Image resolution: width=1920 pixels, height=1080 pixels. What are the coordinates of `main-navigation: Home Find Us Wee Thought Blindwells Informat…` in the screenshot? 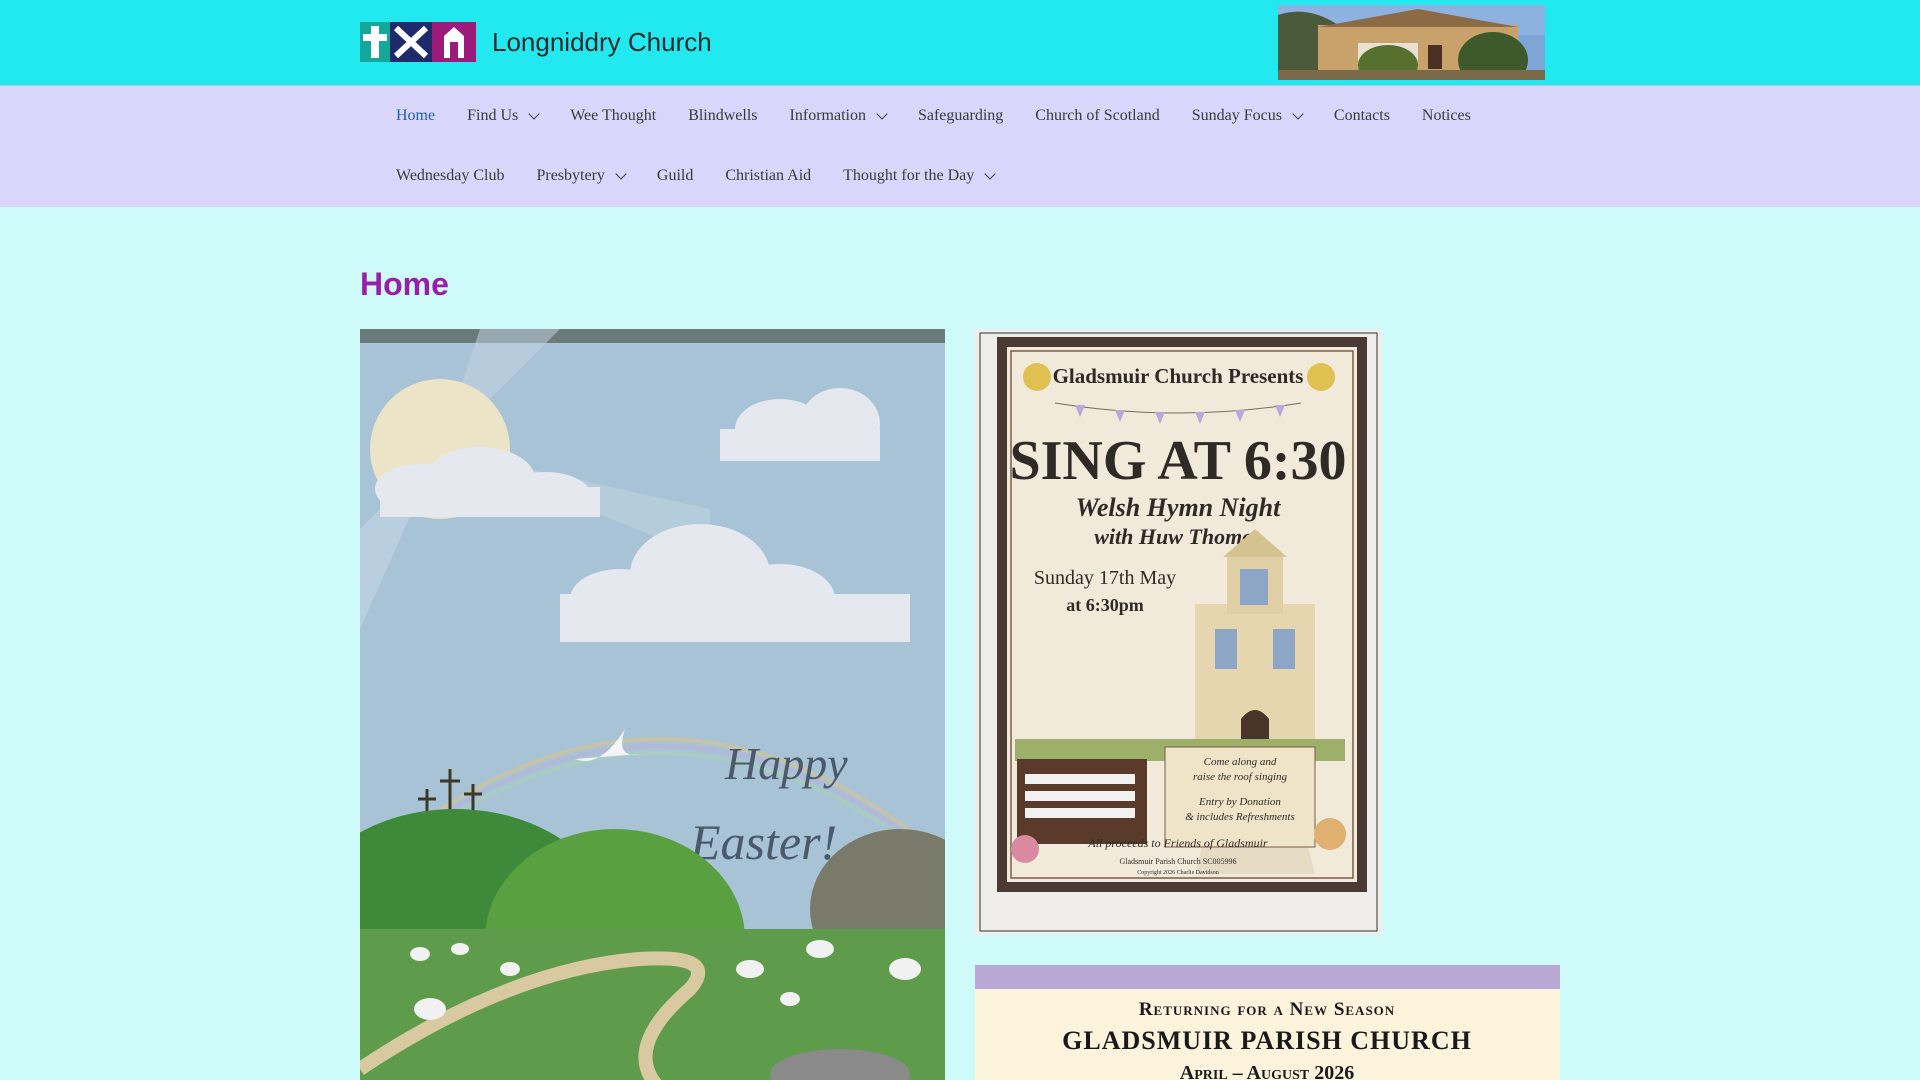 It's located at (960, 146).